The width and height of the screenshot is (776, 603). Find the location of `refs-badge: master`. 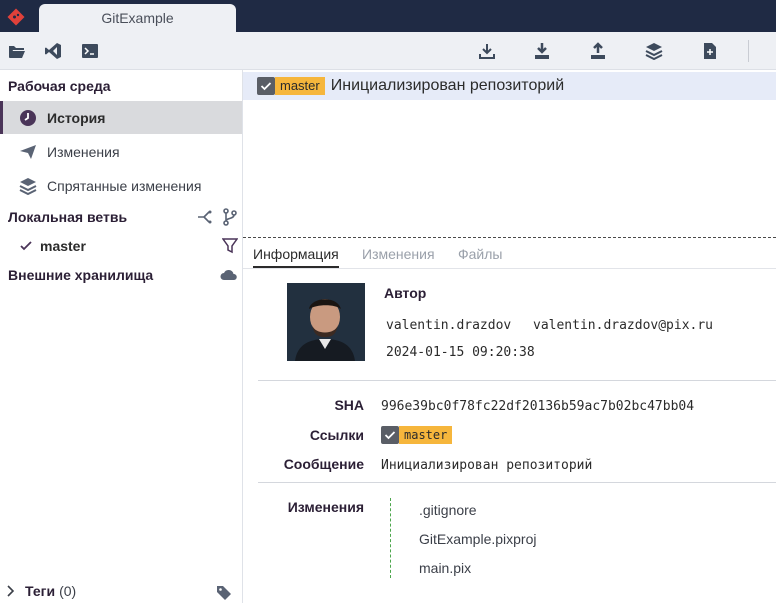

refs-badge: master is located at coordinates (417, 435).